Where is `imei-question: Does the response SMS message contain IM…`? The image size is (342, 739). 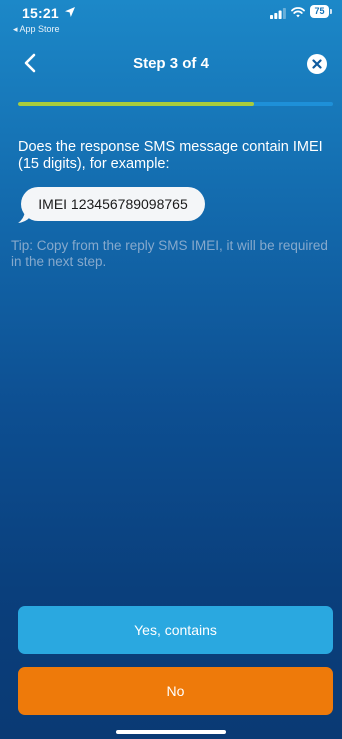 imei-question: Does the response SMS message contain IM… is located at coordinates (170, 155).